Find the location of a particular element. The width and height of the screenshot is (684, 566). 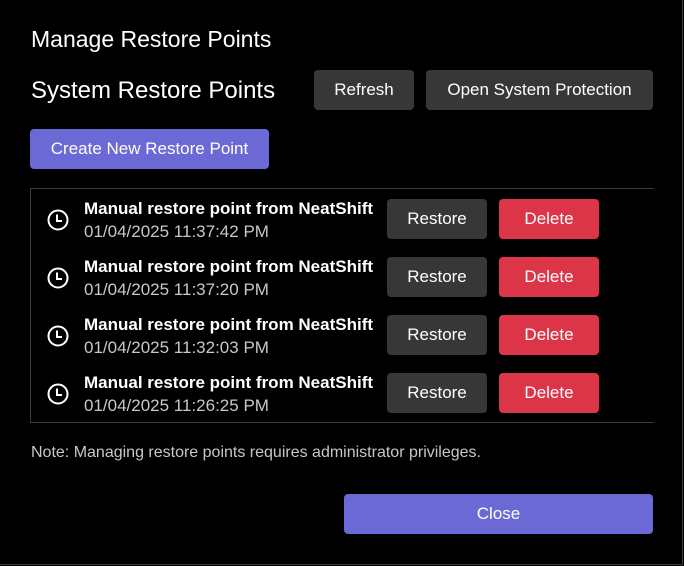

dialog-title: Manage Restore Points is located at coordinates (151, 39).